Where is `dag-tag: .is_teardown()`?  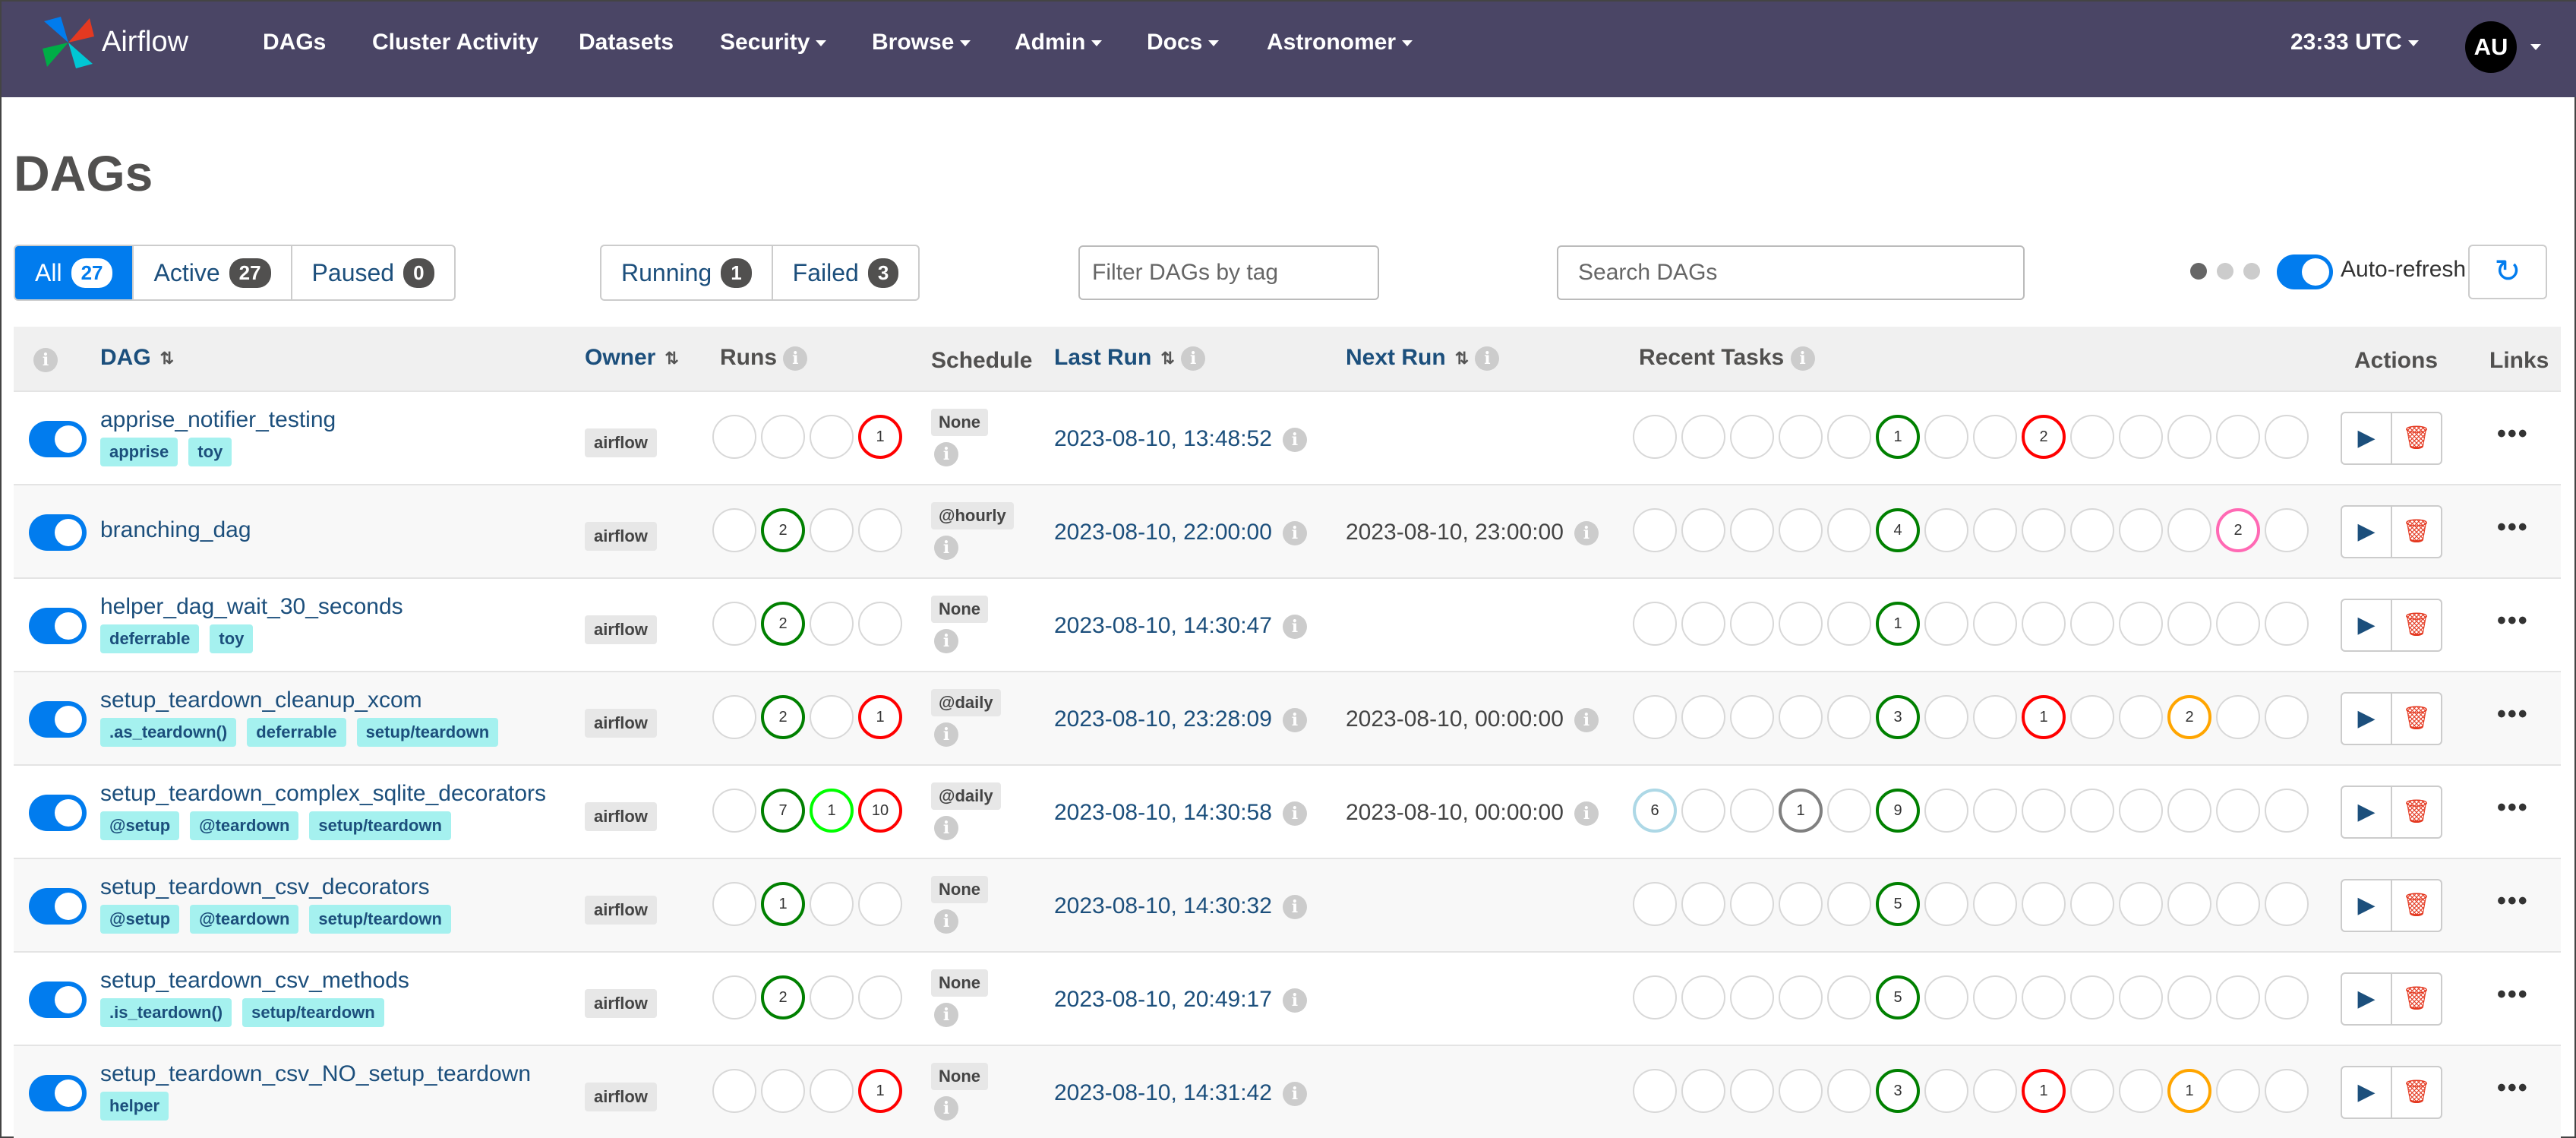
dag-tag: .is_teardown() is located at coordinates (166, 1012).